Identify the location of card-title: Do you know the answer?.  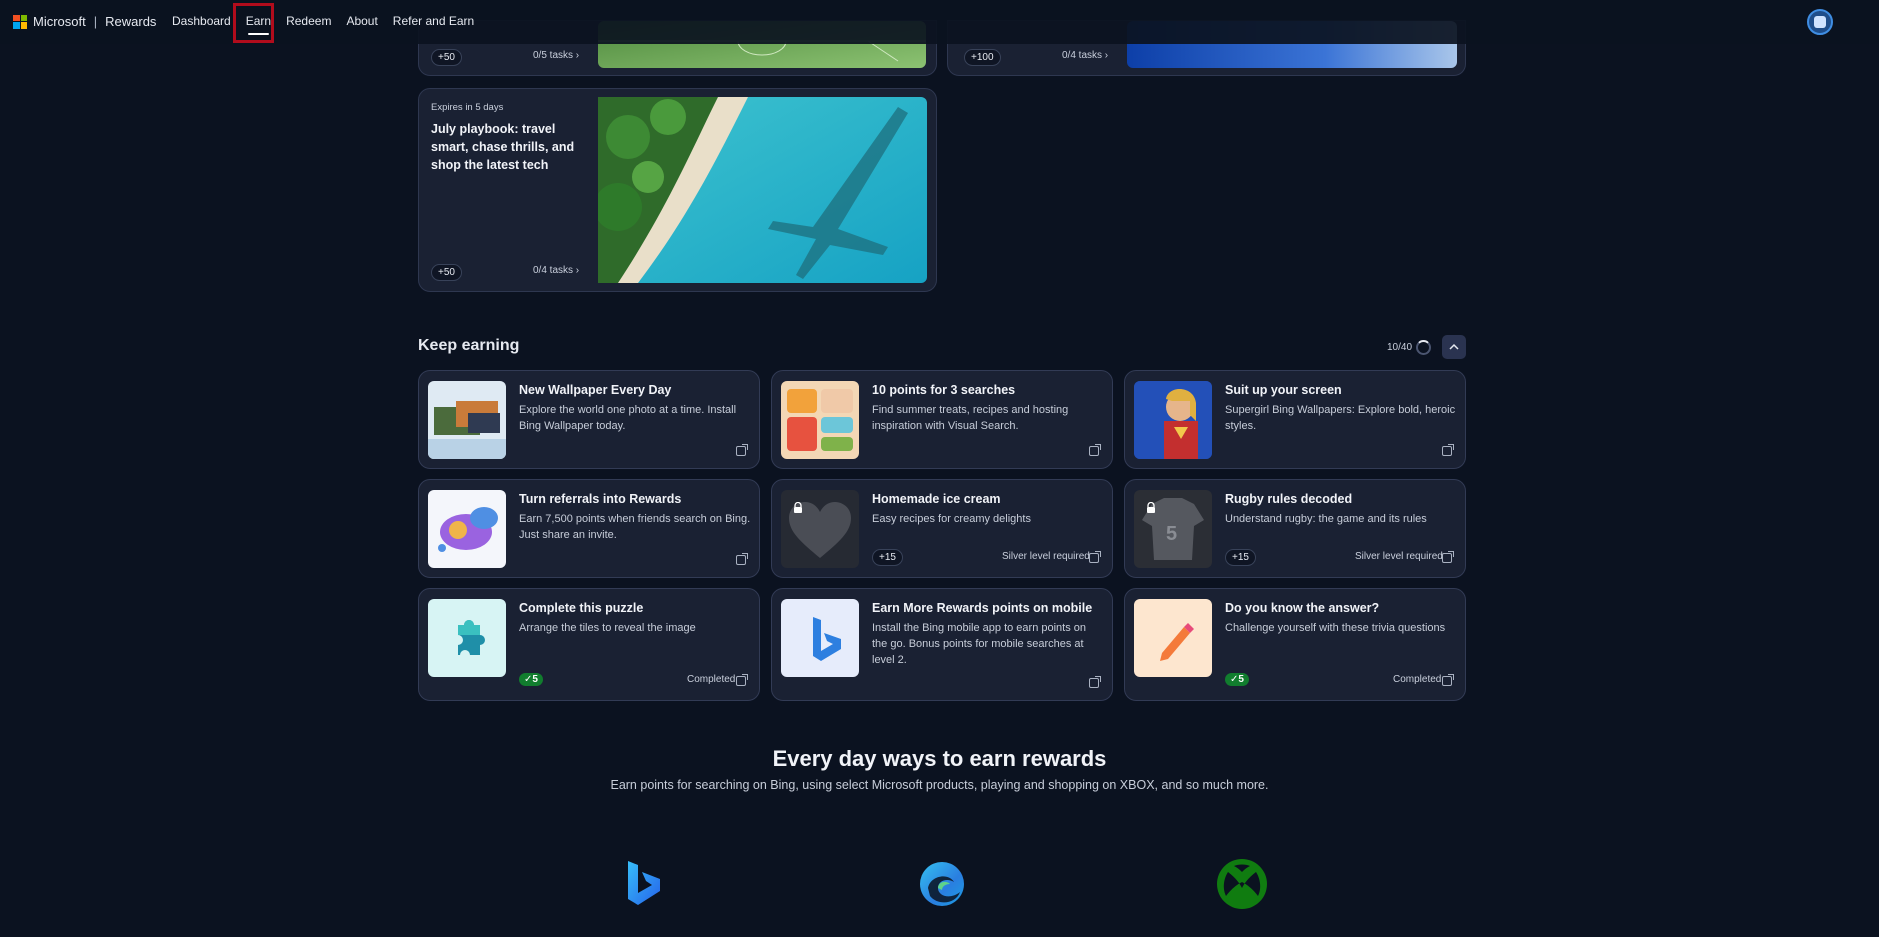
(1302, 608).